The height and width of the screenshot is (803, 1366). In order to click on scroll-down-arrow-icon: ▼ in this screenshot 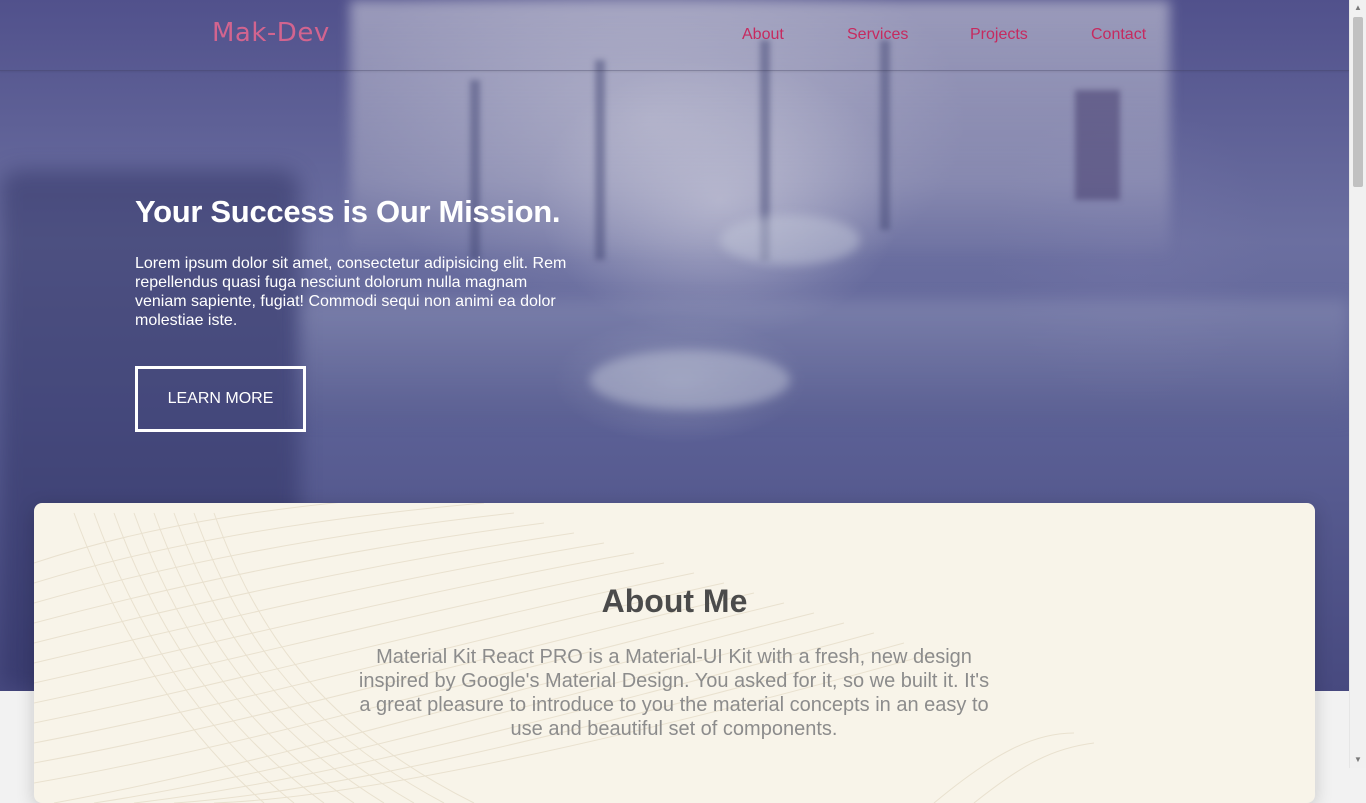, I will do `click(1358, 760)`.